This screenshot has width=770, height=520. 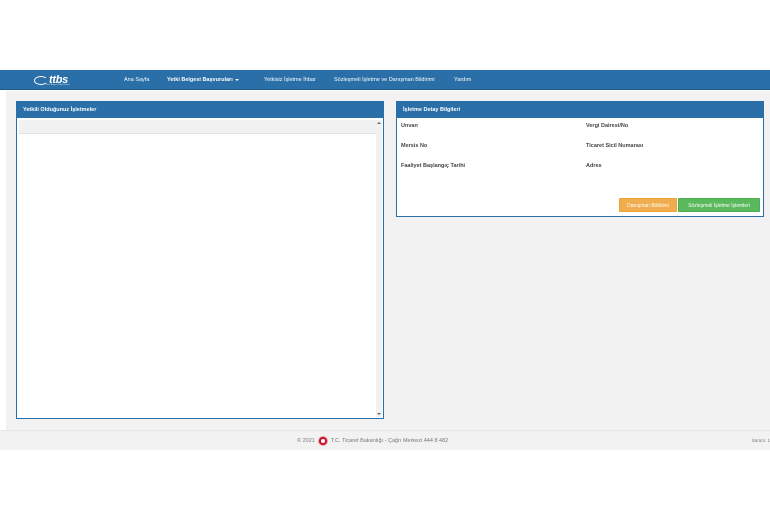 I want to click on nav-item-yardim: Yardım, so click(x=462, y=80).